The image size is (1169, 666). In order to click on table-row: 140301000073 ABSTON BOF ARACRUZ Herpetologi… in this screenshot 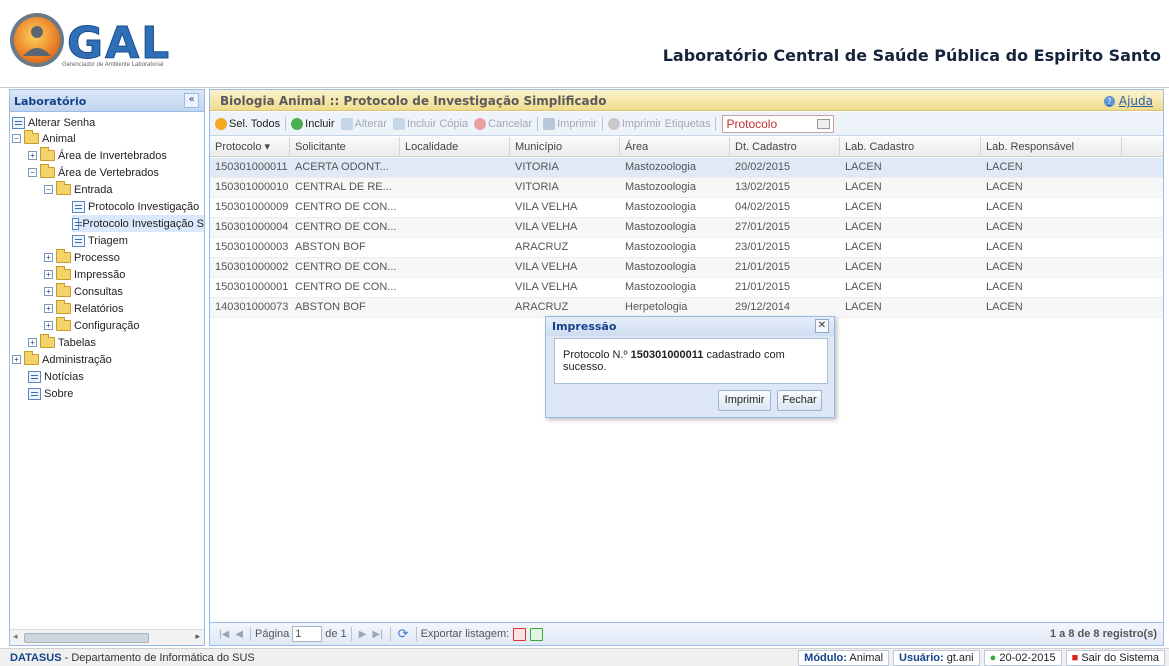, I will do `click(686, 308)`.